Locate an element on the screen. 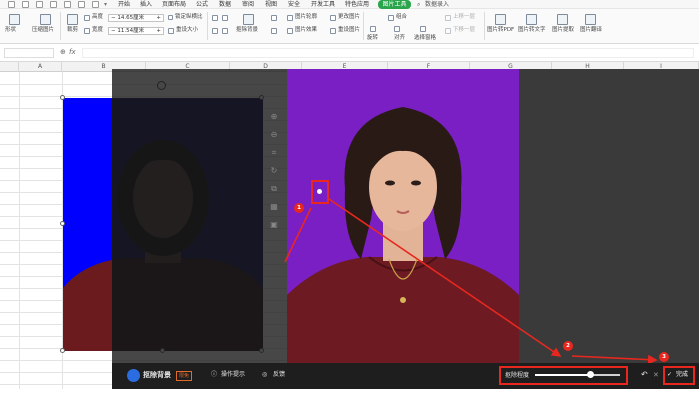 The image size is (699, 395). info-icon: ⓘ is located at coordinates (214, 375).